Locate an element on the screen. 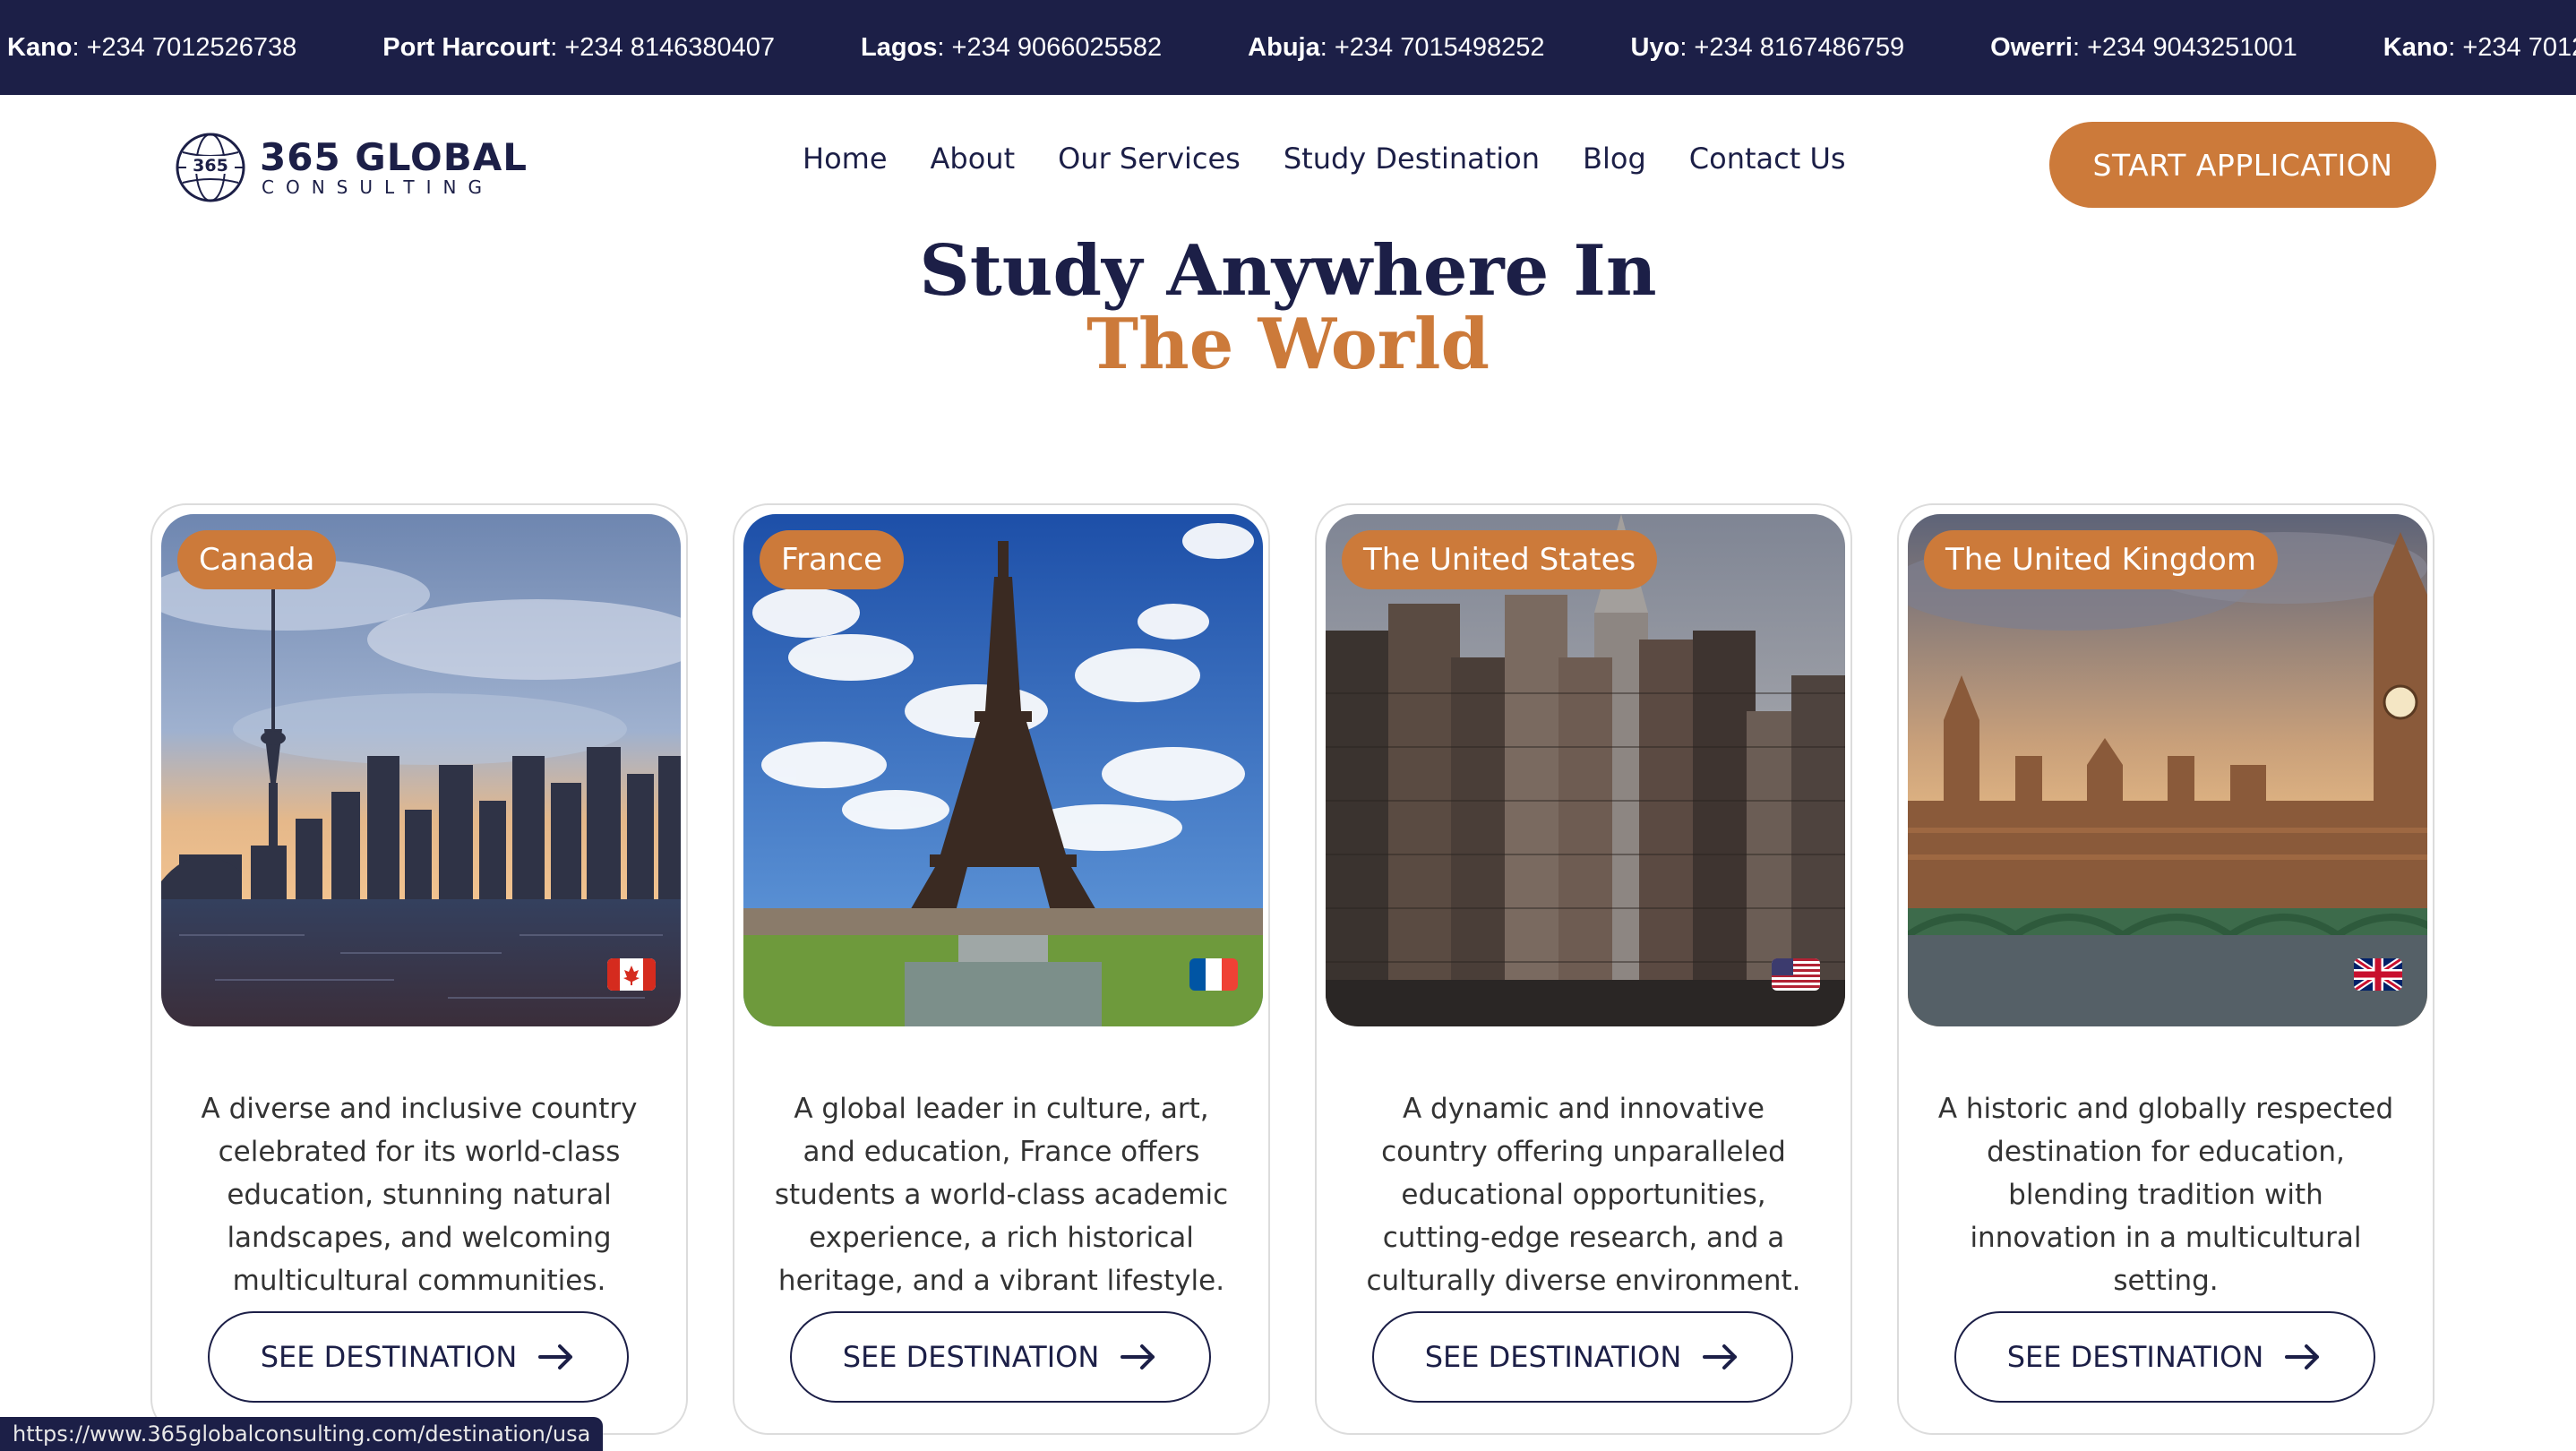 This screenshot has height=1451, width=2576. nav-blog: Blog is located at coordinates (1614, 159).